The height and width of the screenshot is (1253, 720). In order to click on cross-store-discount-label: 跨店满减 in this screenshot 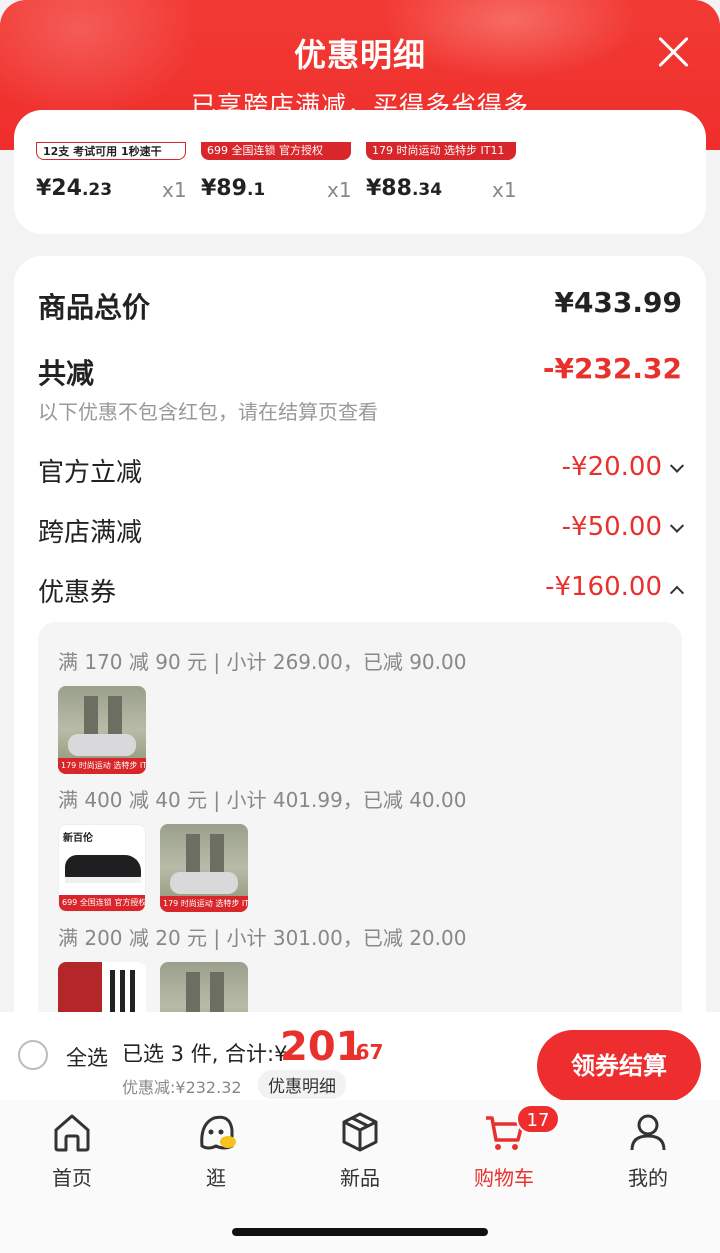, I will do `click(90, 533)`.